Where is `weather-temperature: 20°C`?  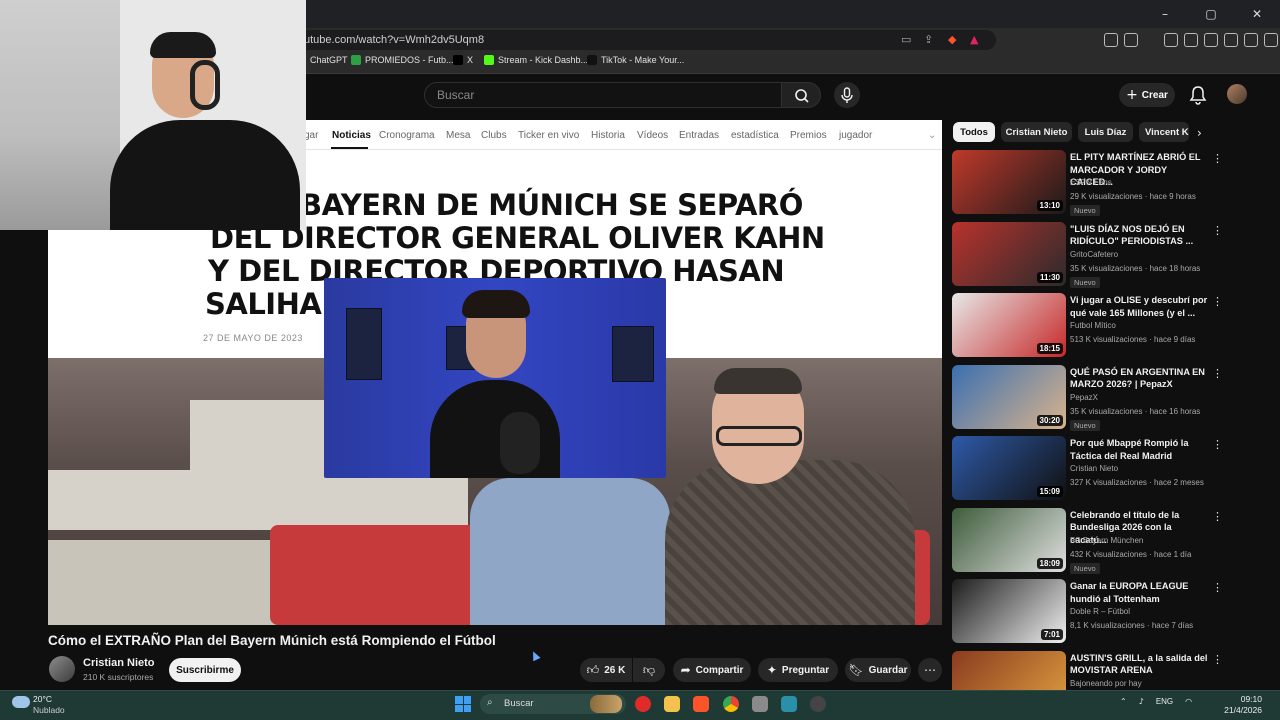 weather-temperature: 20°C is located at coordinates (42, 699).